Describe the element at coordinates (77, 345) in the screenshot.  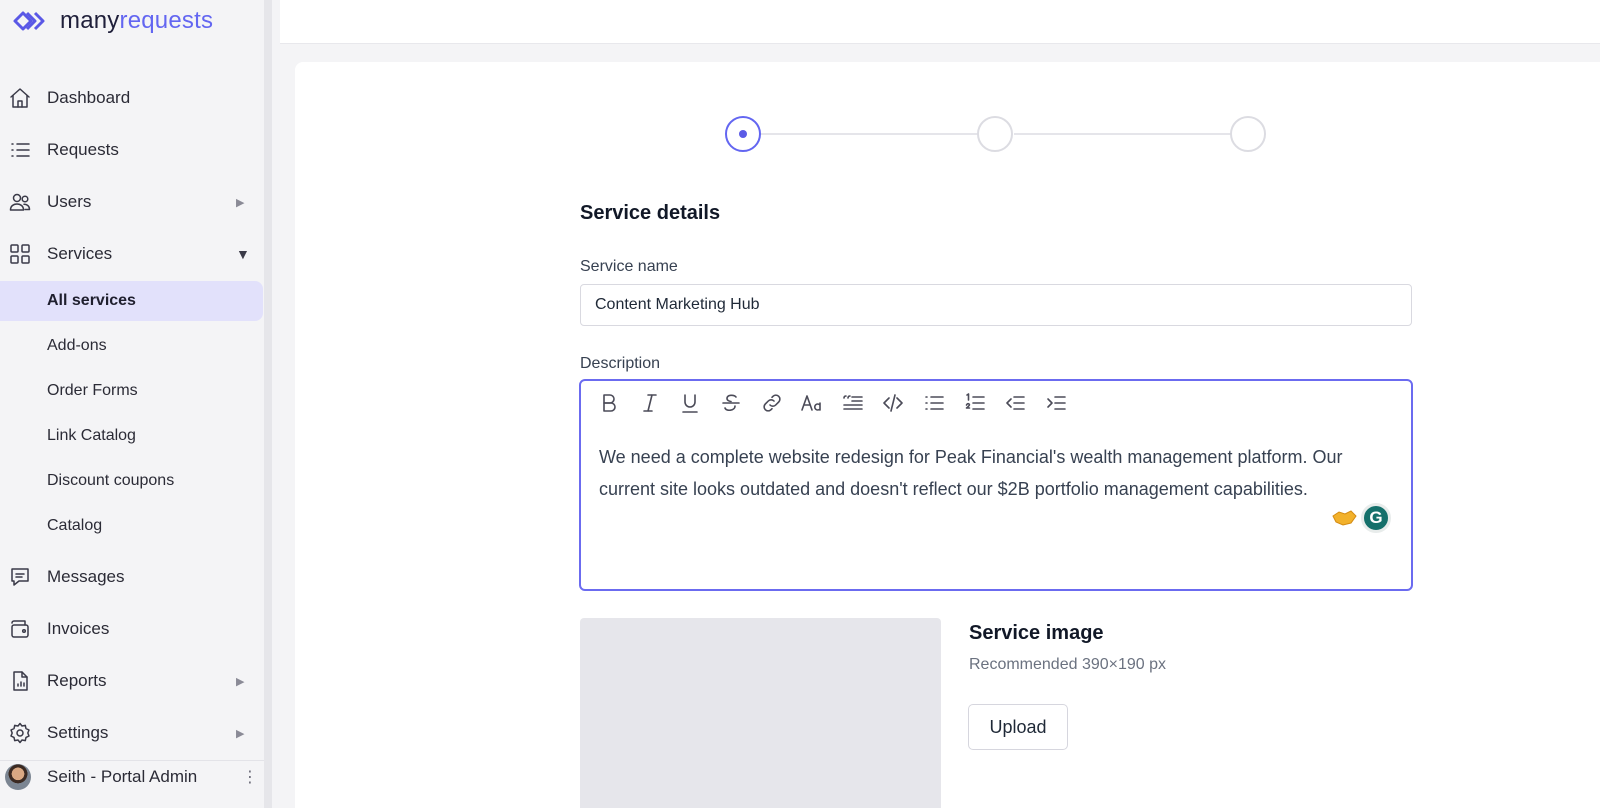
I see `sidebar-subitem-label: Add-ons` at that location.